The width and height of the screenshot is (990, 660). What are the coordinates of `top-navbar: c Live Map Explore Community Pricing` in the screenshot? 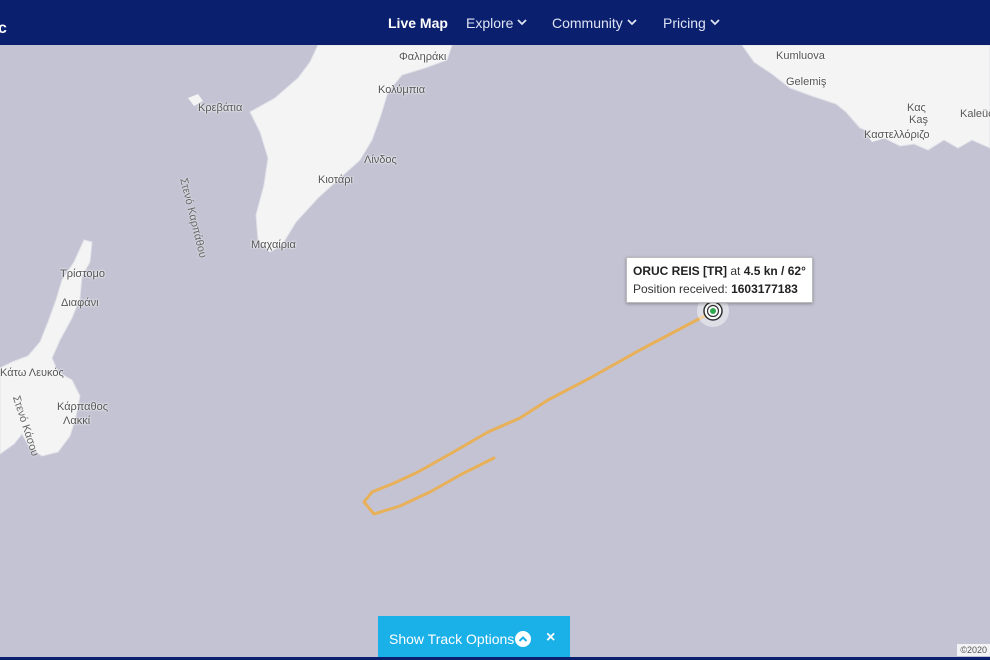 It's located at (495, 22).